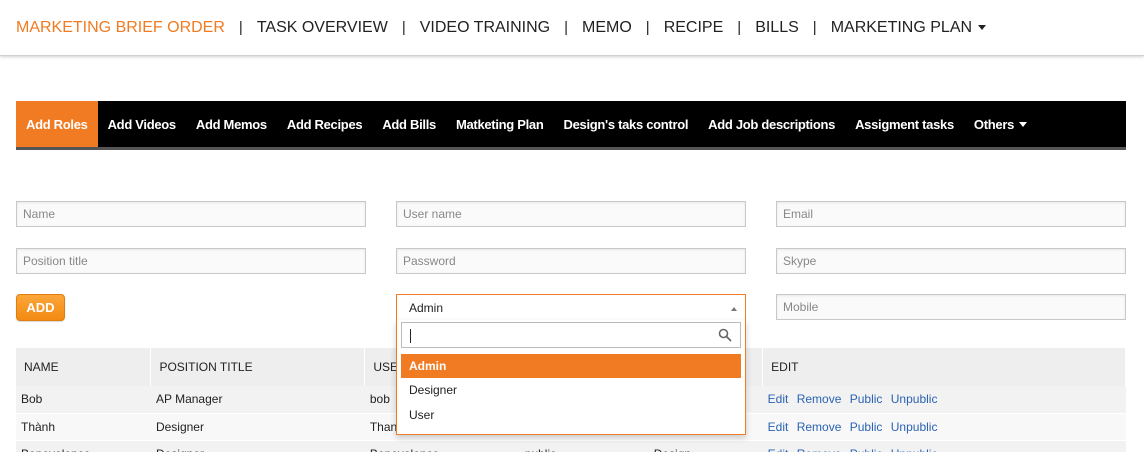  Describe the element at coordinates (57, 124) in the screenshot. I see `tab-add-roles: Add Roles` at that location.